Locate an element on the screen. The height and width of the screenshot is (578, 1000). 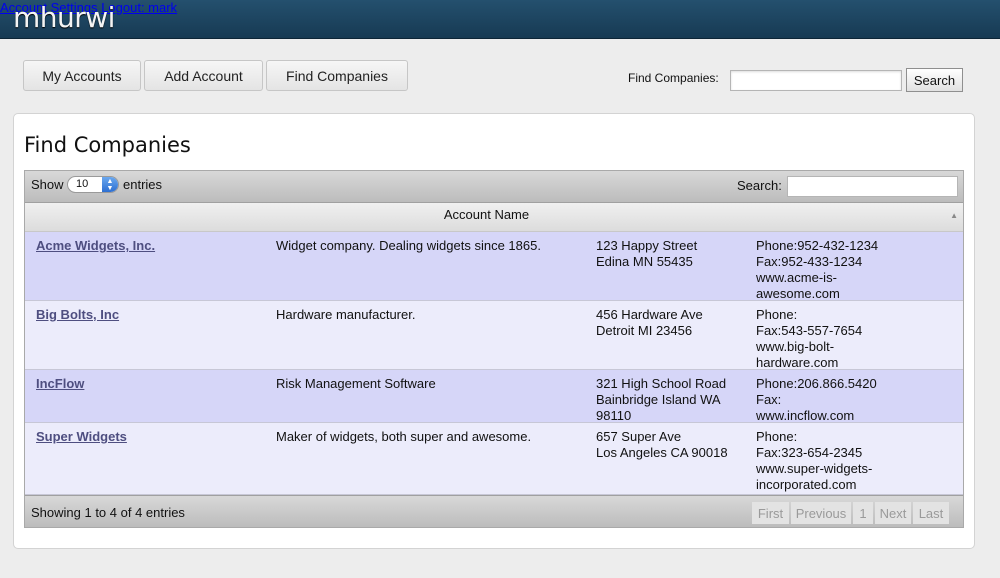
company-address: 456 Hardware Ave Detroit MI 23456 is located at coordinates (671, 323).